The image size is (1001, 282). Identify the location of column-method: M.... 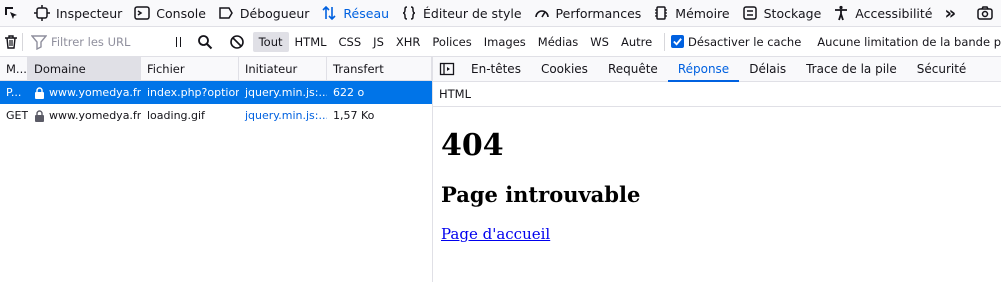
(14, 68).